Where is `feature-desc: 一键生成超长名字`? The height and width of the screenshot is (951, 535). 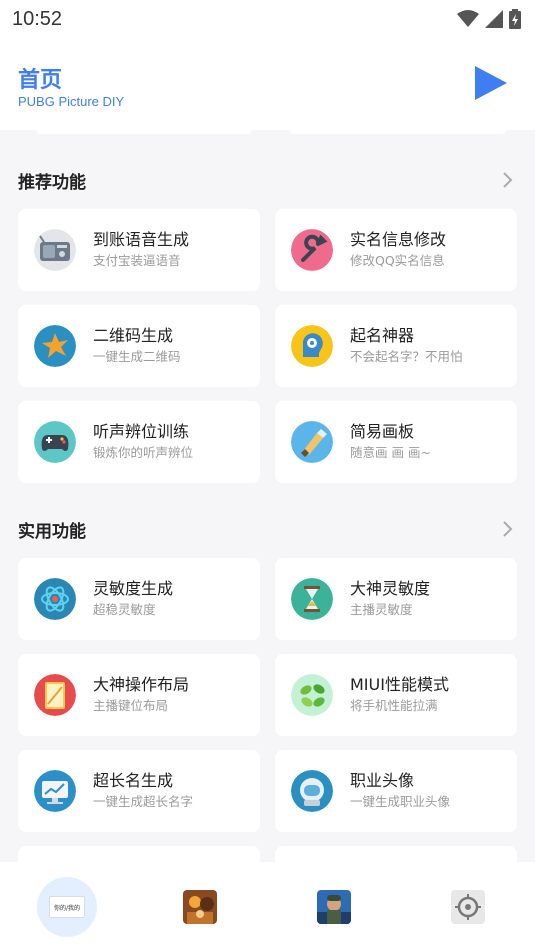
feature-desc: 一键生成超长名字 is located at coordinates (143, 801).